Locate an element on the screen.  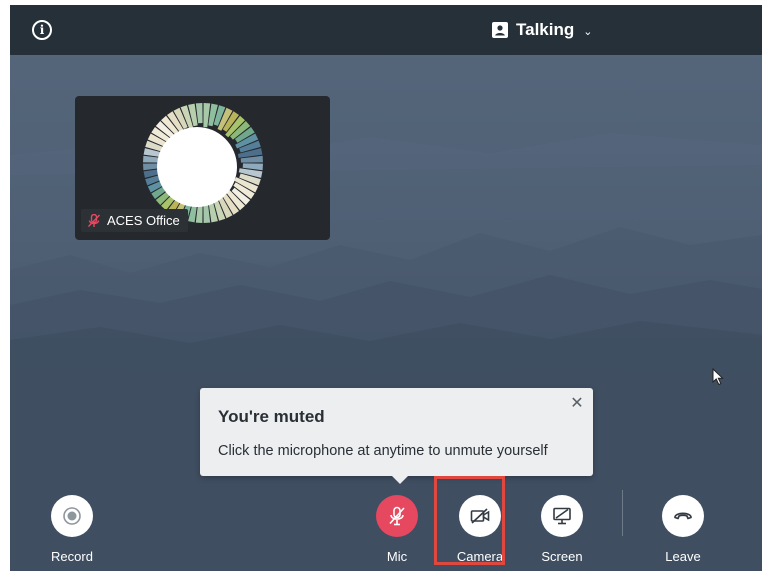
info-icon: i is located at coordinates (42, 30).